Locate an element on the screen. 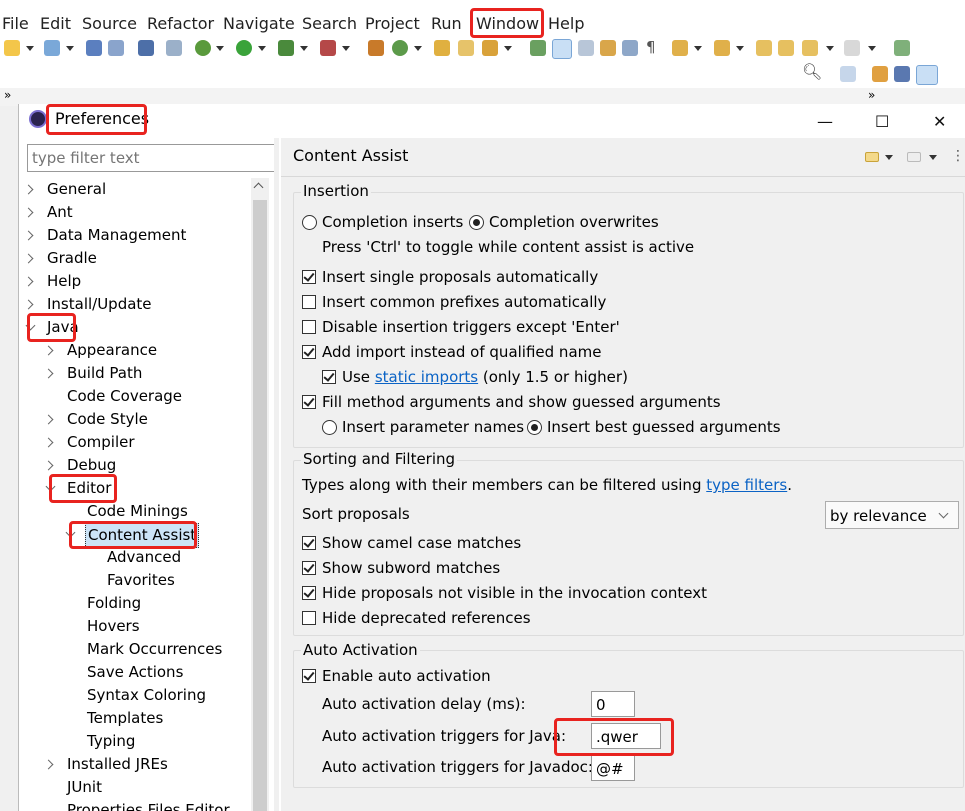 Image resolution: width=965 pixels, height=811 pixels. close-button: ✕ is located at coordinates (939, 121).